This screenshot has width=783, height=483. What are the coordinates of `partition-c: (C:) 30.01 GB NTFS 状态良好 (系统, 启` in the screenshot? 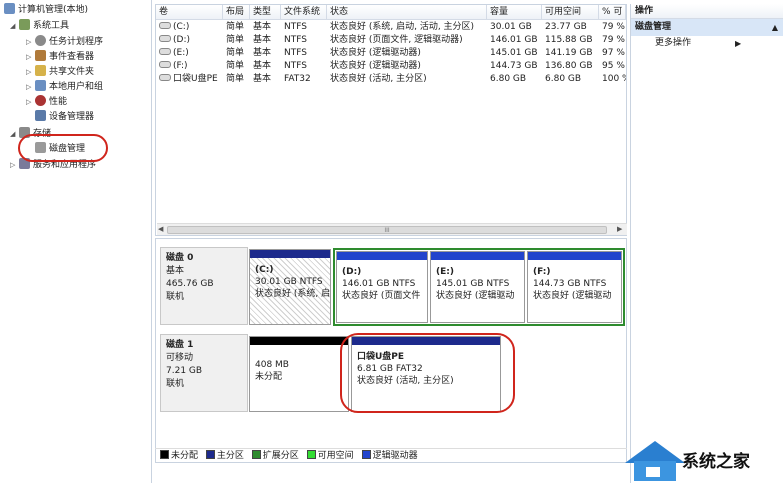 It's located at (290, 287).